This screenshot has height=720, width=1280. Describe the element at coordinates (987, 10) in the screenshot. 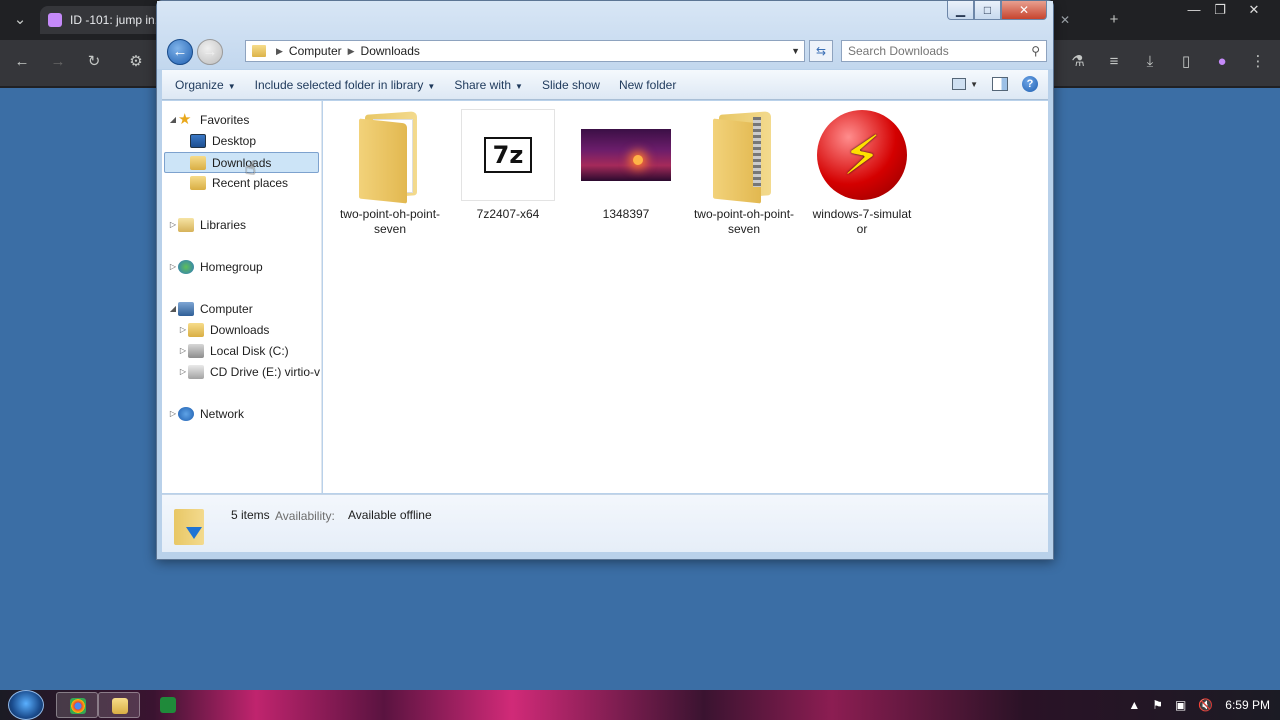

I see `maximize-button: □` at that location.